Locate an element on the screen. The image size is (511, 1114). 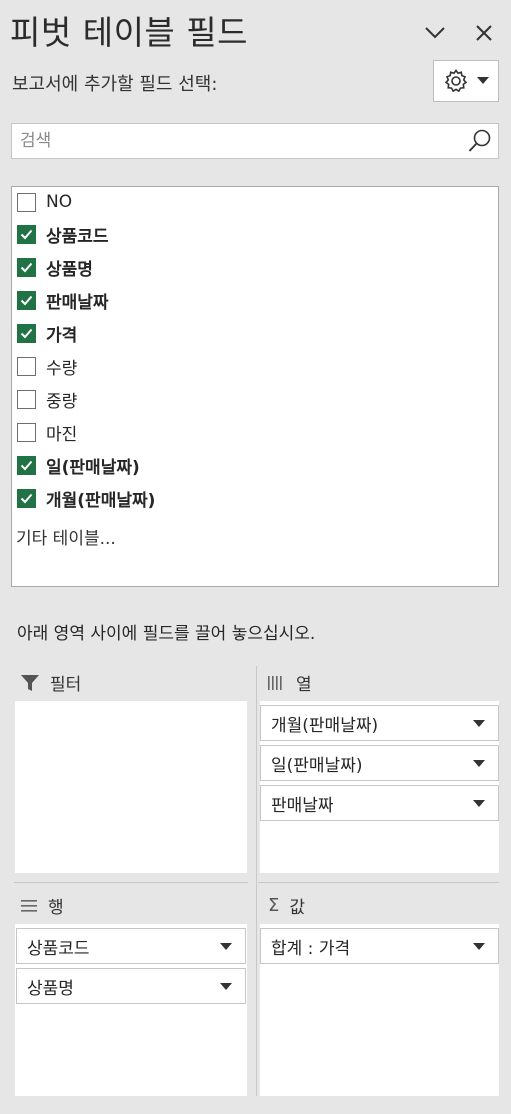
search-input is located at coordinates (240, 141).